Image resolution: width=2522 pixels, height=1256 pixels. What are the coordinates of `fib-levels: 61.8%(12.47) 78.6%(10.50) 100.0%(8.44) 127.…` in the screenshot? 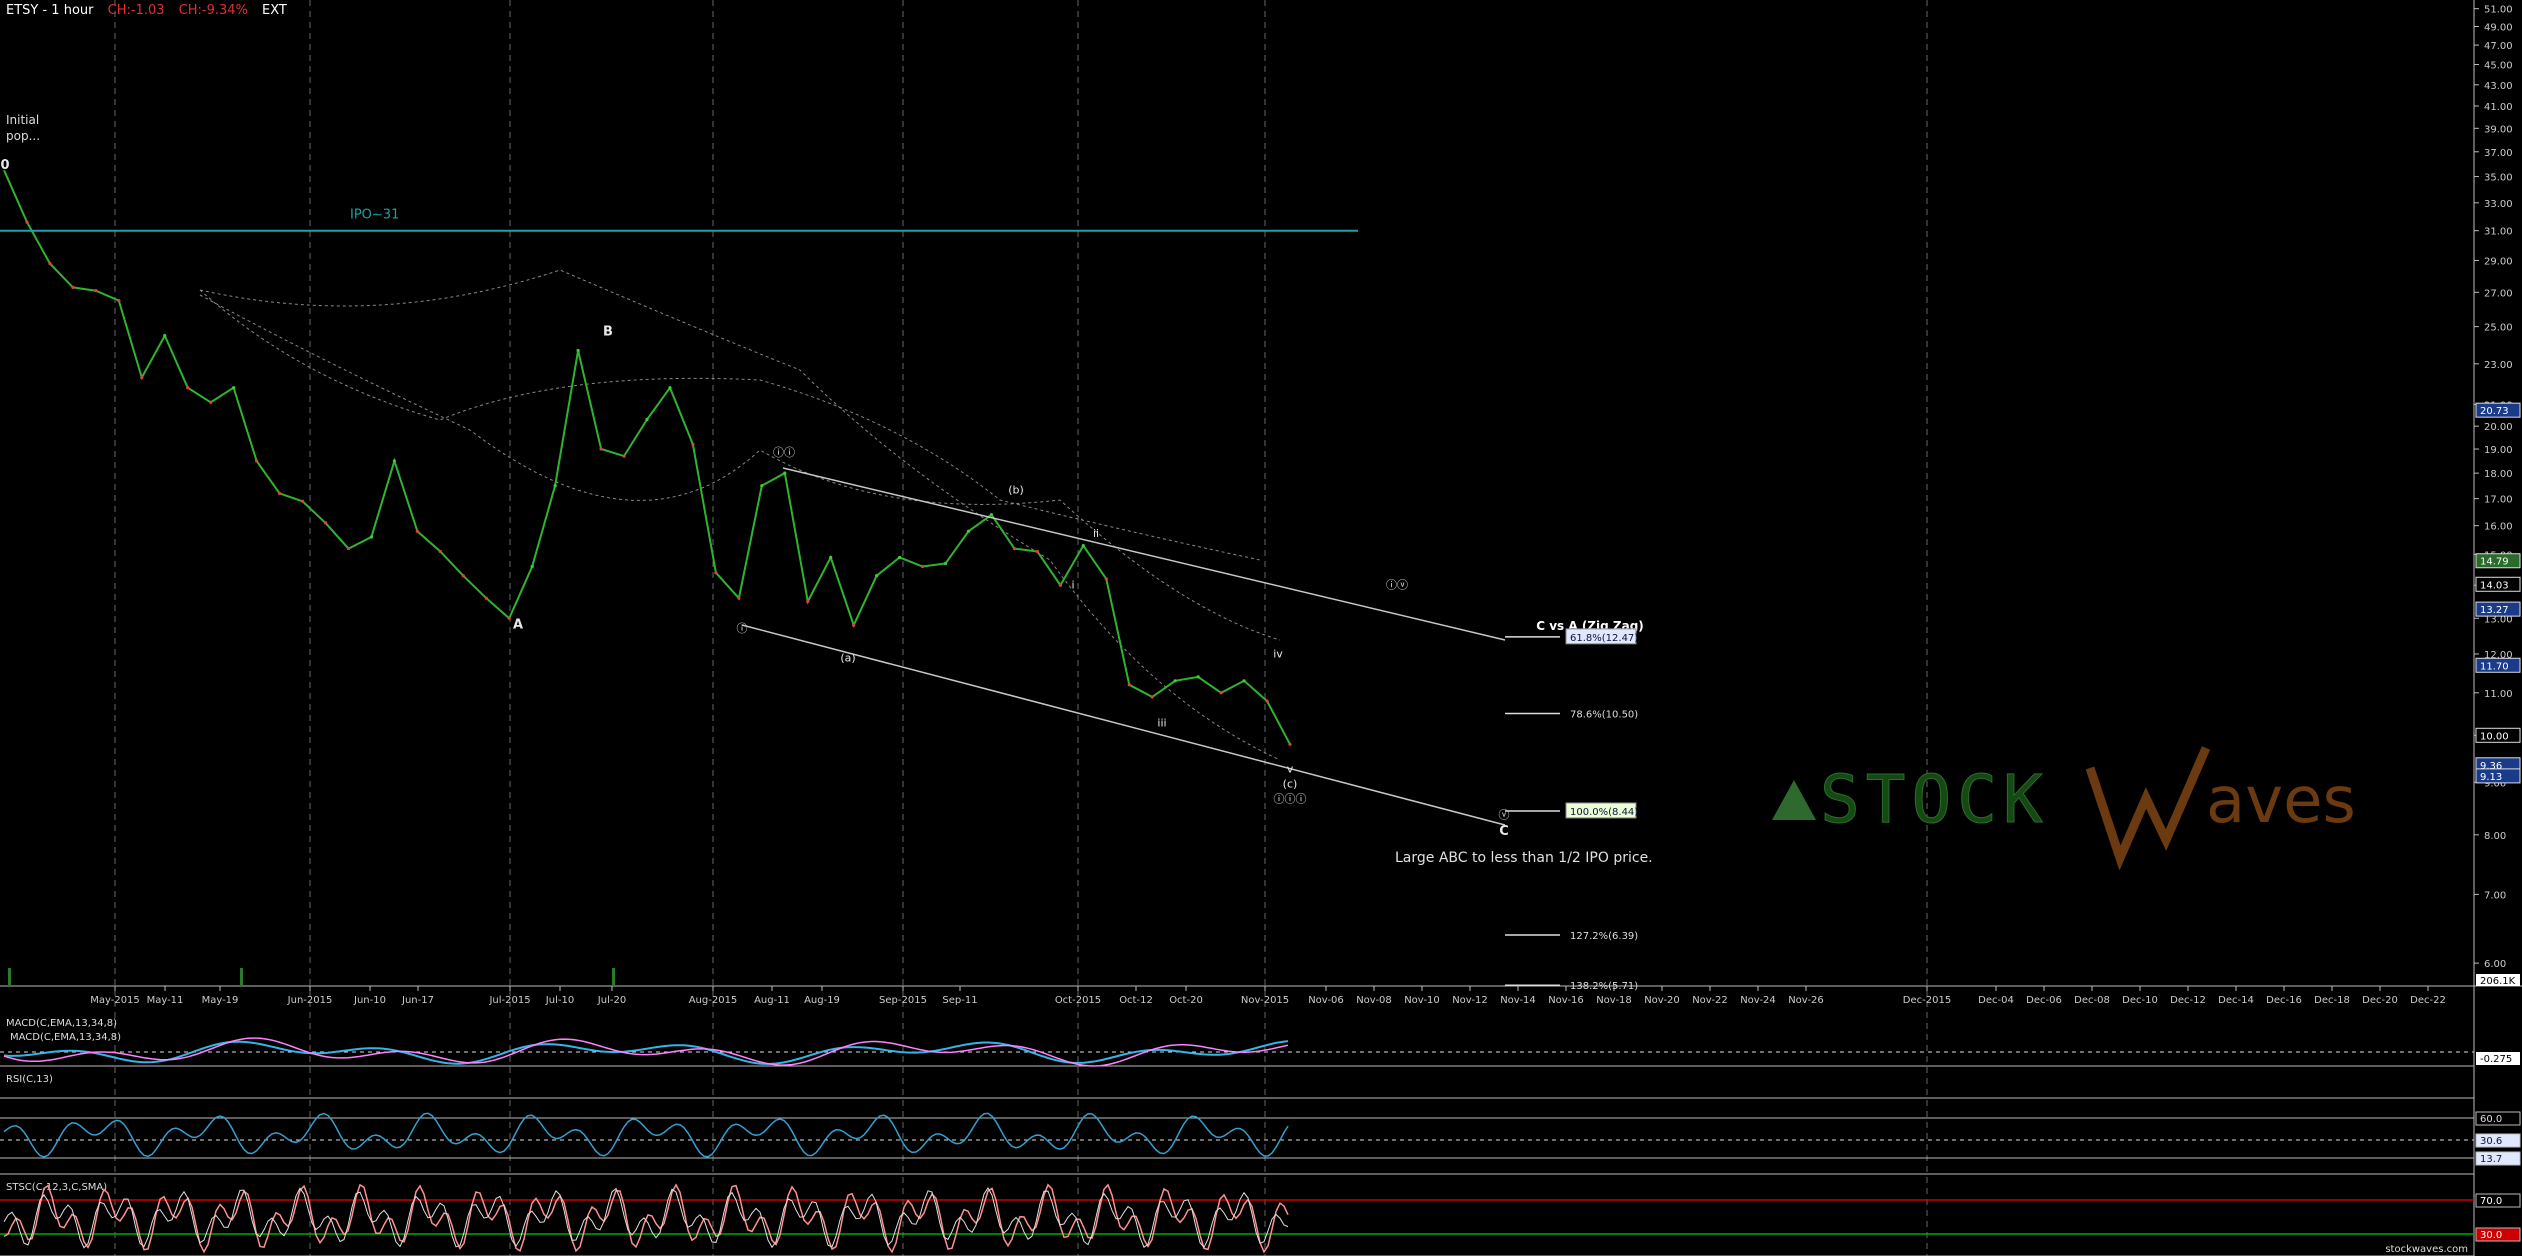 It's located at (1571, 810).